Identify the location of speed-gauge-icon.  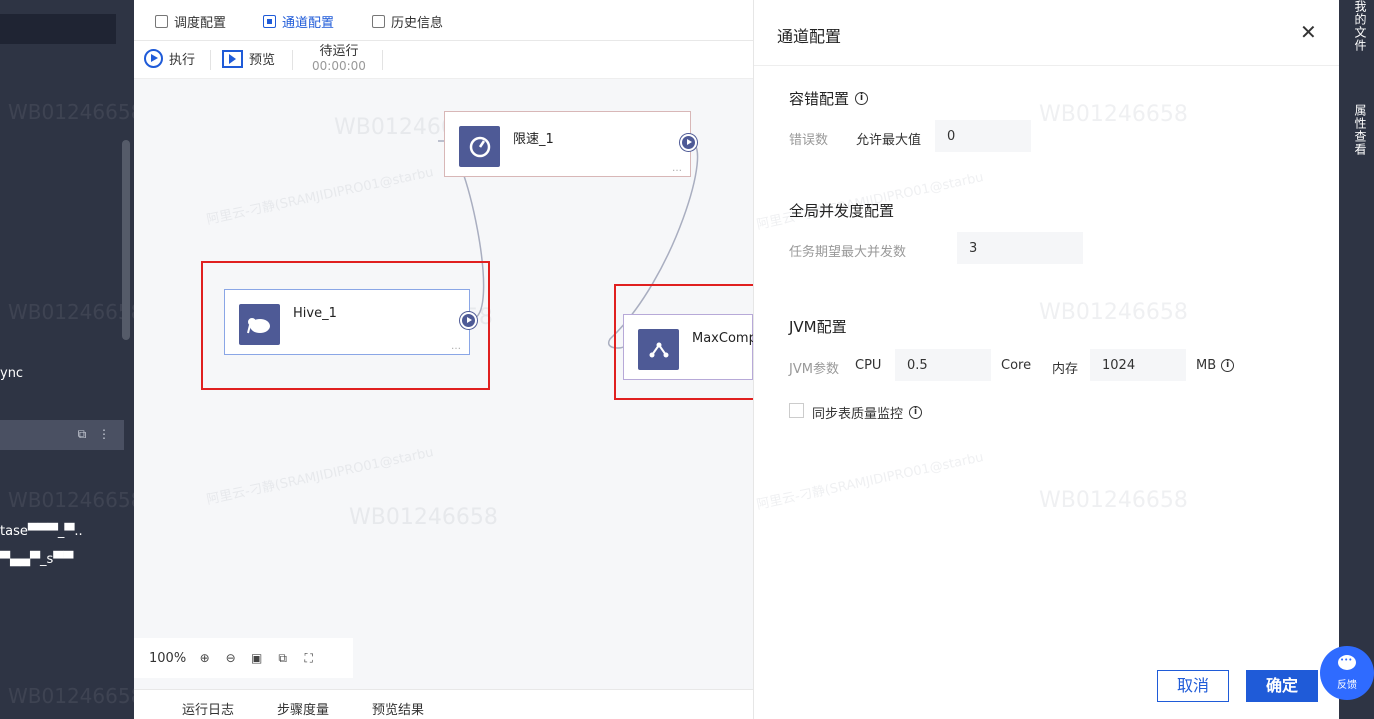
(479, 146).